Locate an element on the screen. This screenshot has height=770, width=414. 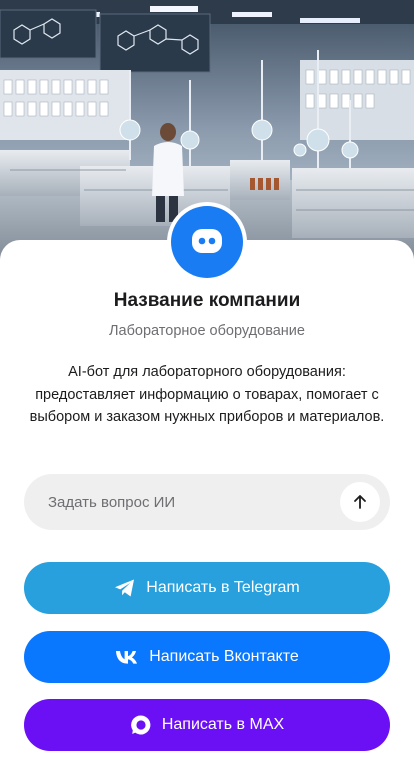
max-button: Написать в MAX is located at coordinates (207, 725).